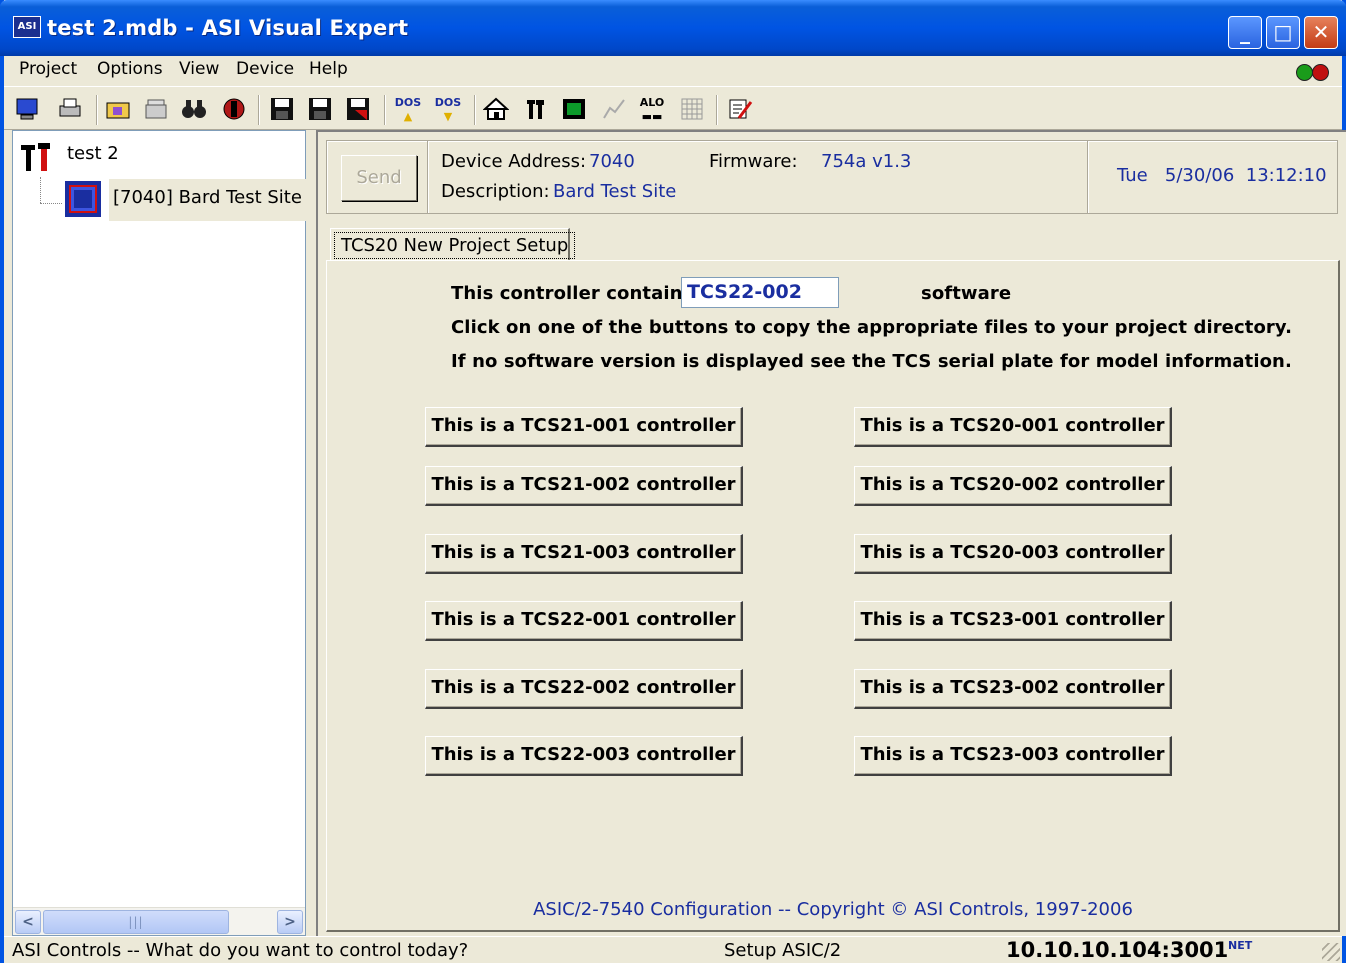  Describe the element at coordinates (28, 922) in the screenshot. I see `scroll-left-button: <` at that location.